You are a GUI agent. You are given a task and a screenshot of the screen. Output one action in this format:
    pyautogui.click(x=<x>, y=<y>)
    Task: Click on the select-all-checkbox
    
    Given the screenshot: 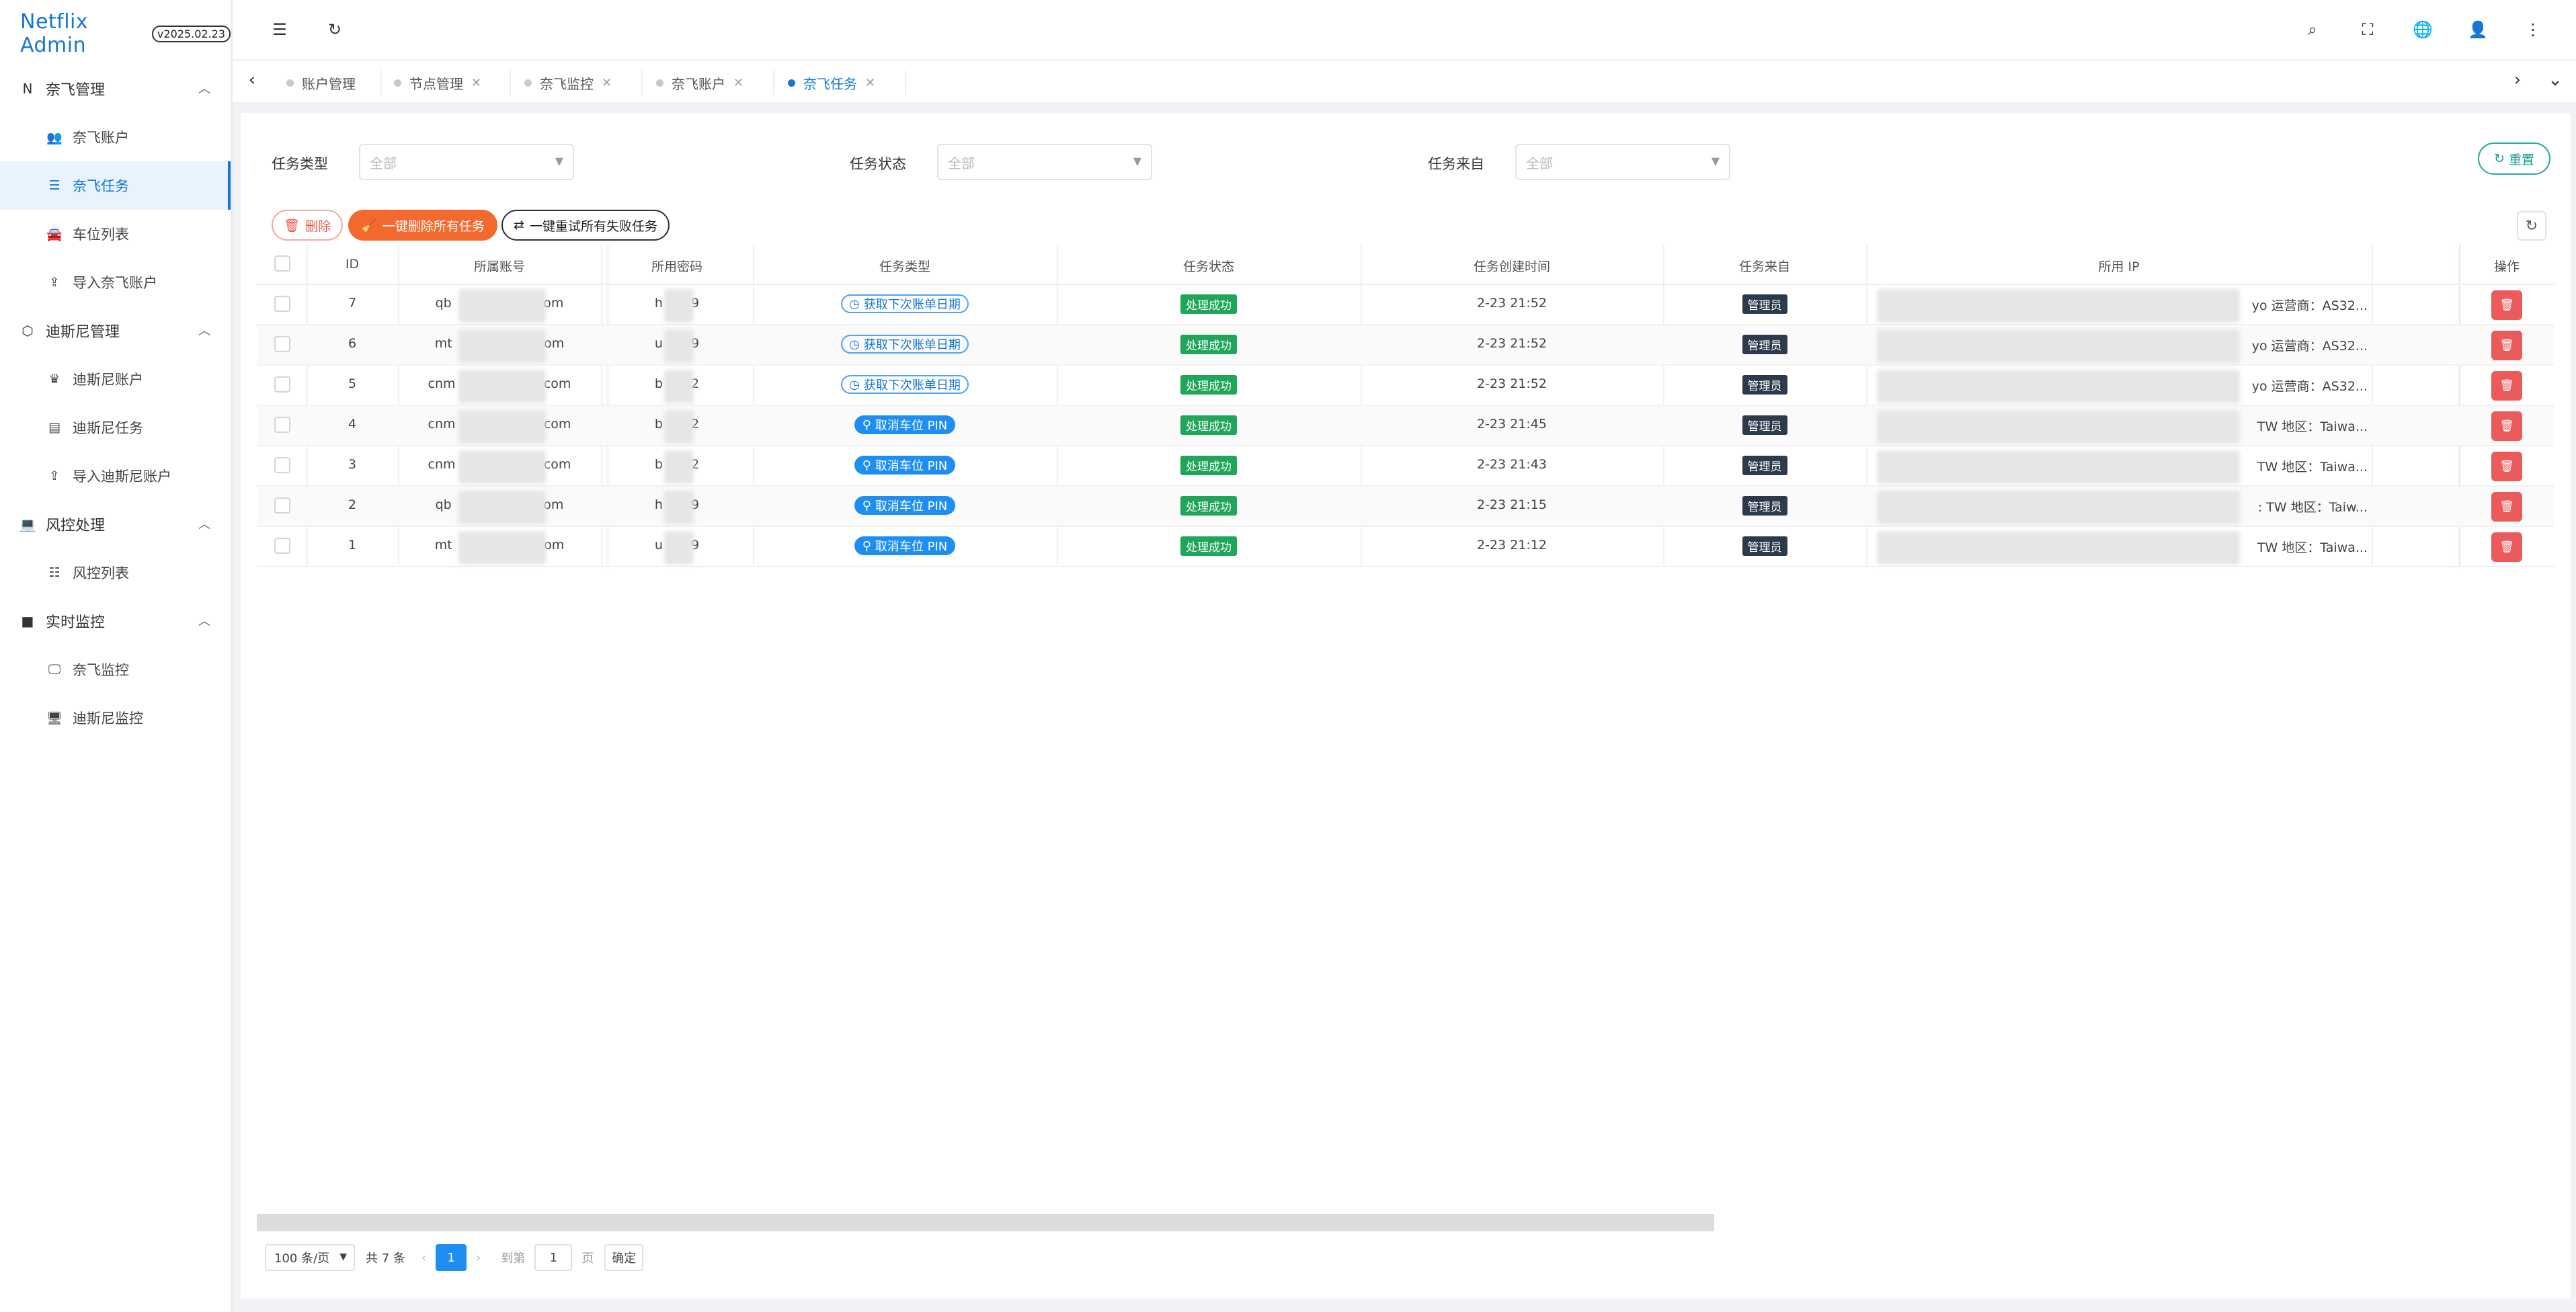 What is the action you would take?
    pyautogui.click(x=282, y=263)
    